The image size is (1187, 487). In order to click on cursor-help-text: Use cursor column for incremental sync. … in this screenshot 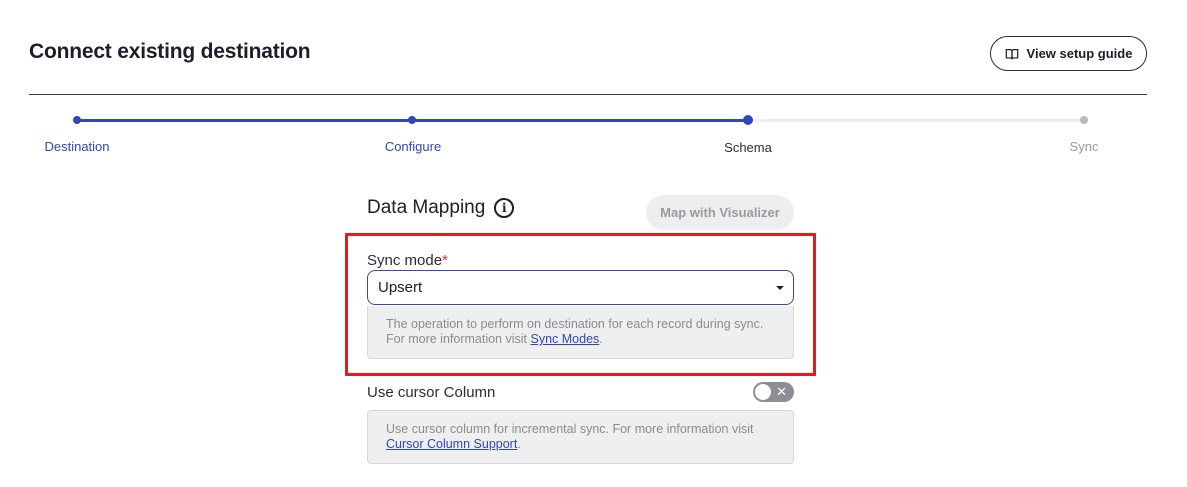, I will do `click(570, 429)`.